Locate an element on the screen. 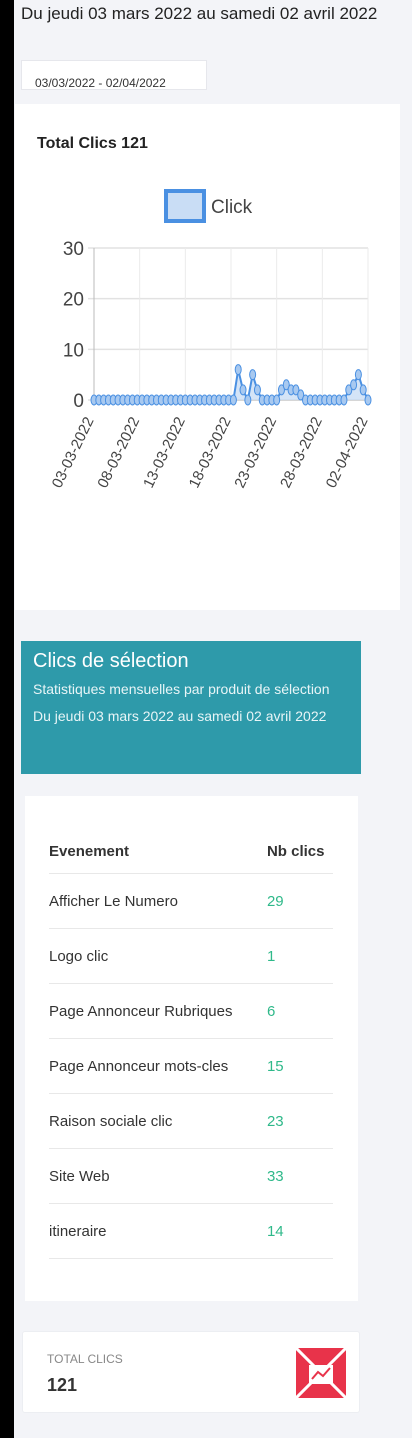  row-event: itineraire is located at coordinates (152, 1231).